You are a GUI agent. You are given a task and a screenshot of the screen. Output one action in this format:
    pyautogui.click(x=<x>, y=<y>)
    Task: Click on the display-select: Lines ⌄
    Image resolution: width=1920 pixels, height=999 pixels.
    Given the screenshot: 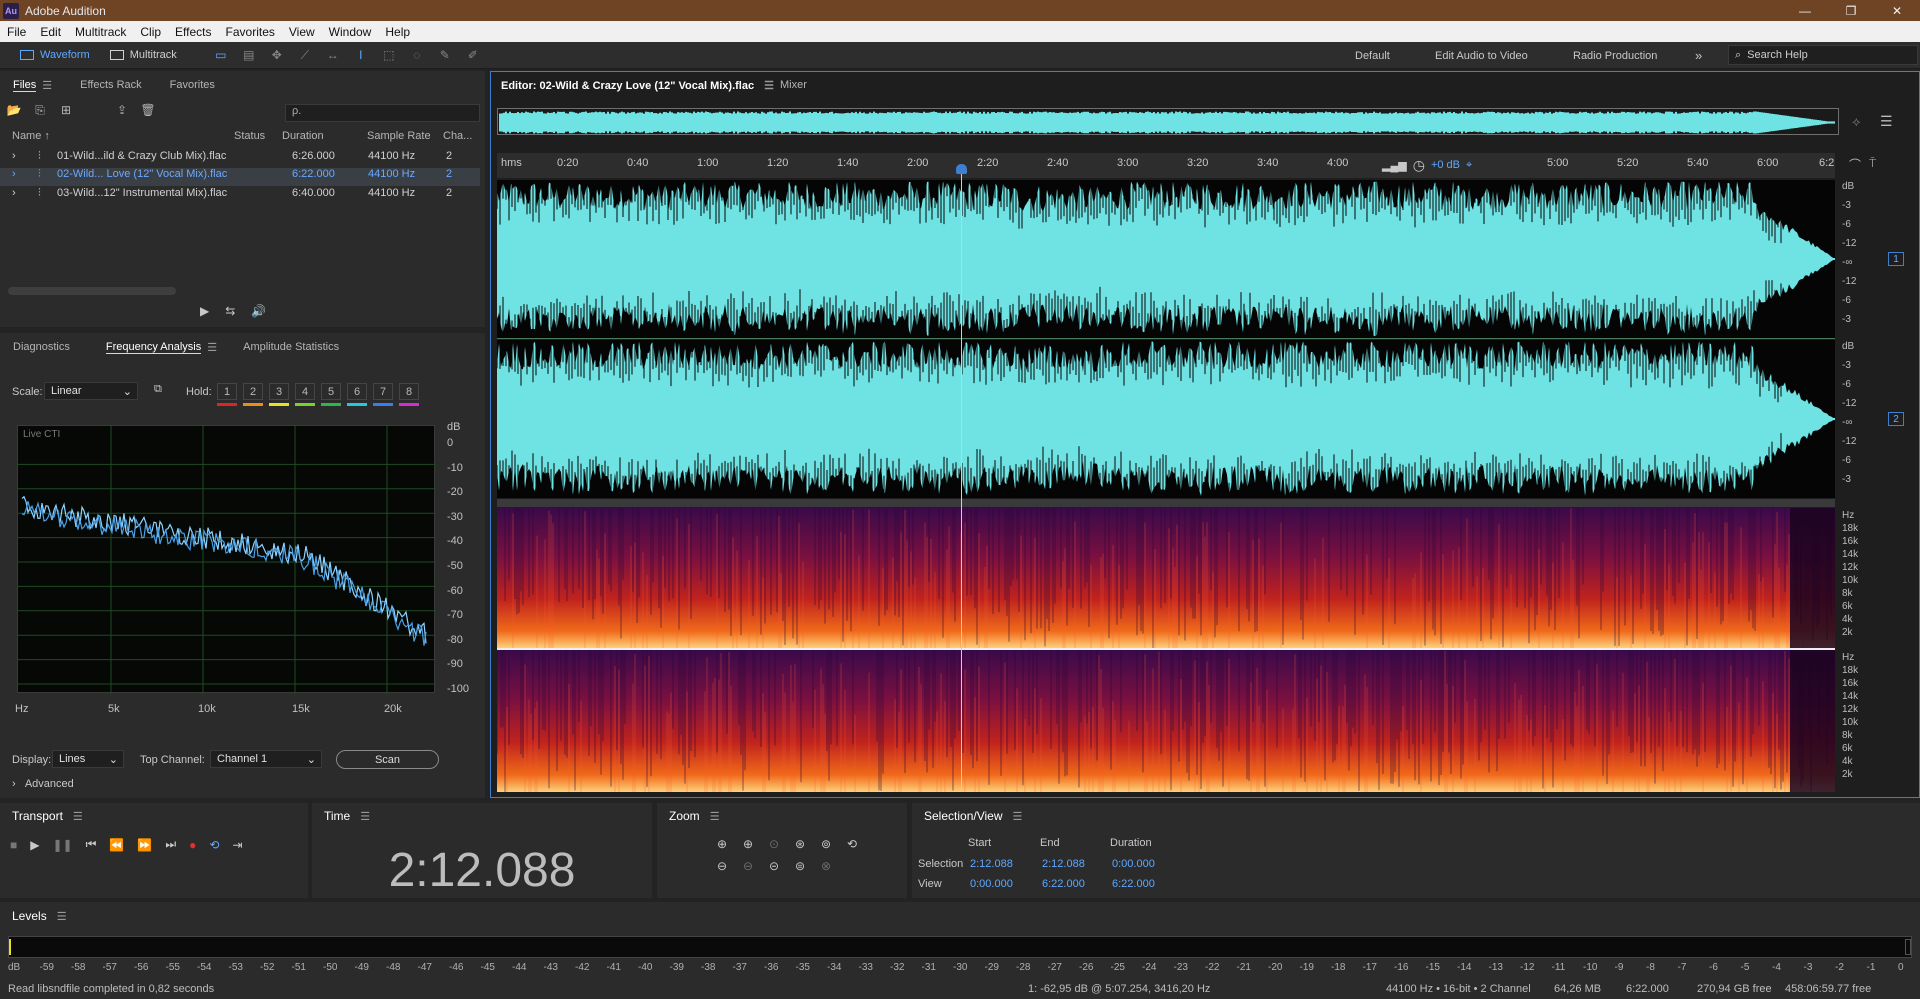 What is the action you would take?
    pyautogui.click(x=88, y=759)
    